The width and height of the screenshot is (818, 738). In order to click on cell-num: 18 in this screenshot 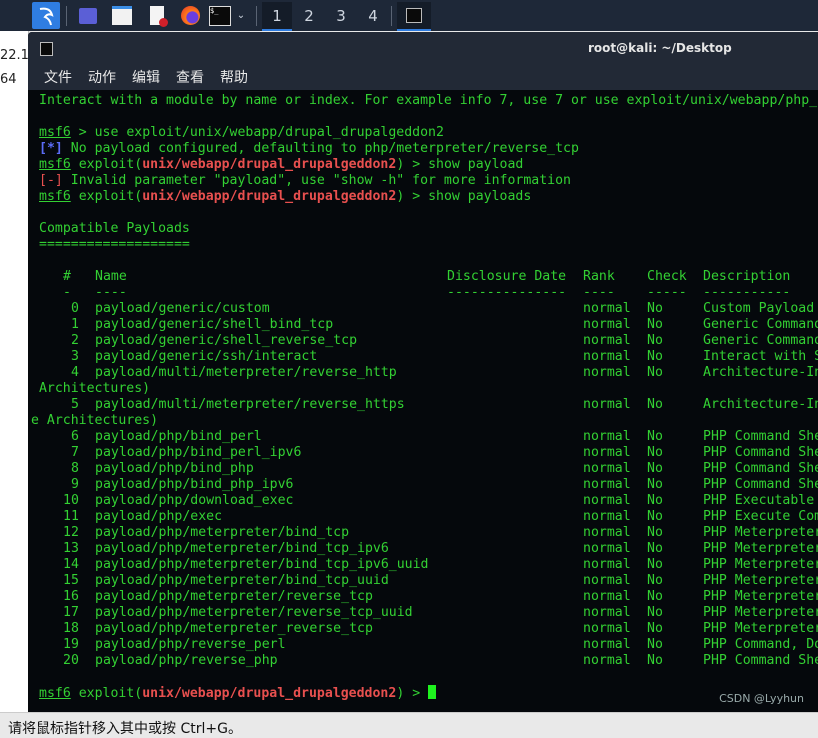, I will do `click(71, 628)`.